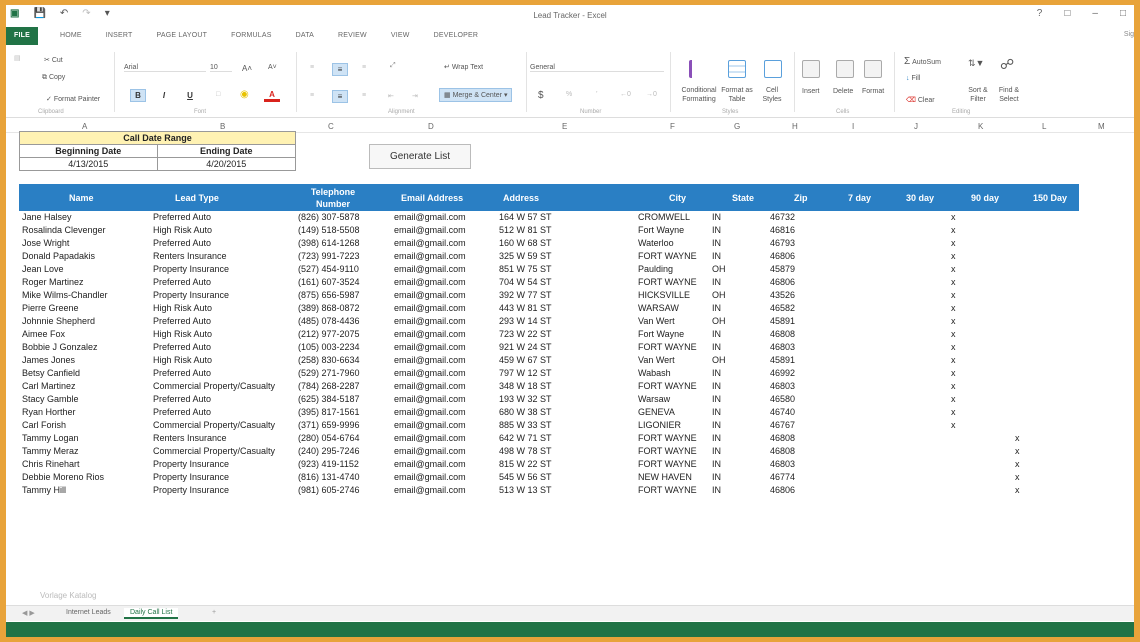 Image resolution: width=1140 pixels, height=642 pixels. Describe the element at coordinates (312, 67) in the screenshot. I see `align-top-icon: ≡` at that location.